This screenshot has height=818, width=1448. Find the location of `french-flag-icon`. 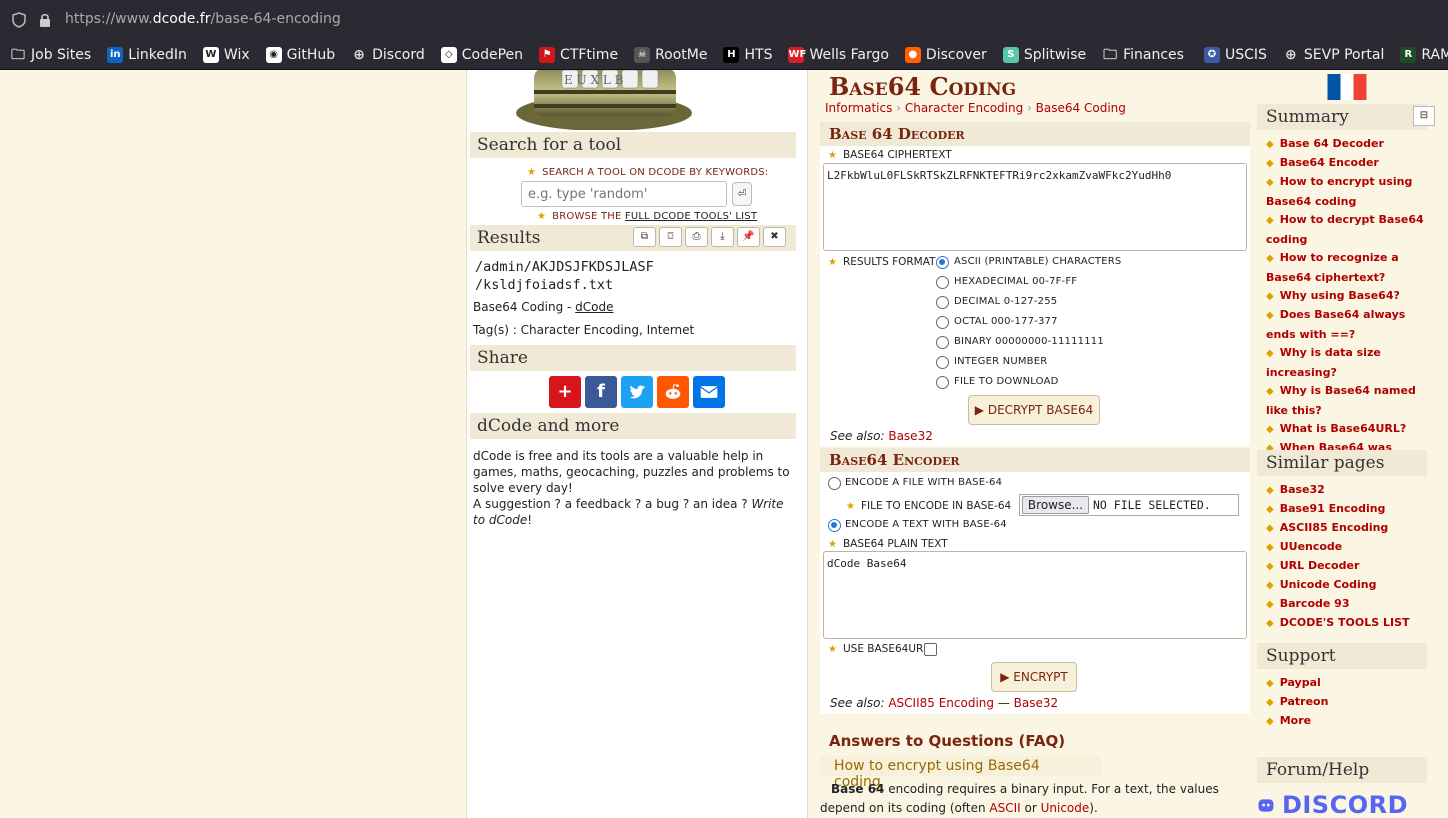

french-flag-icon is located at coordinates (1347, 87).